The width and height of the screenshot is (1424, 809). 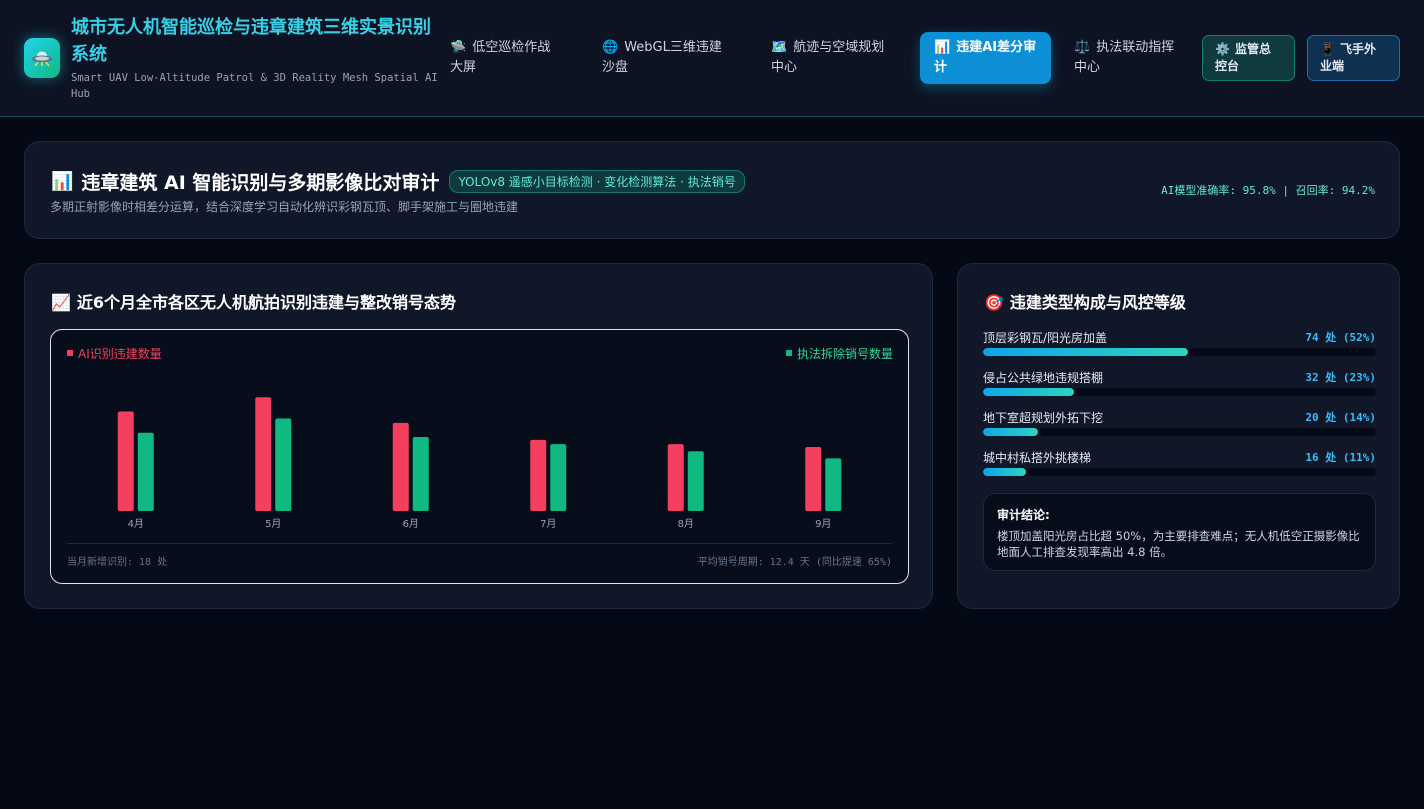 What do you see at coordinates (136, 524) in the screenshot?
I see `x-tick-label: 4月` at bounding box center [136, 524].